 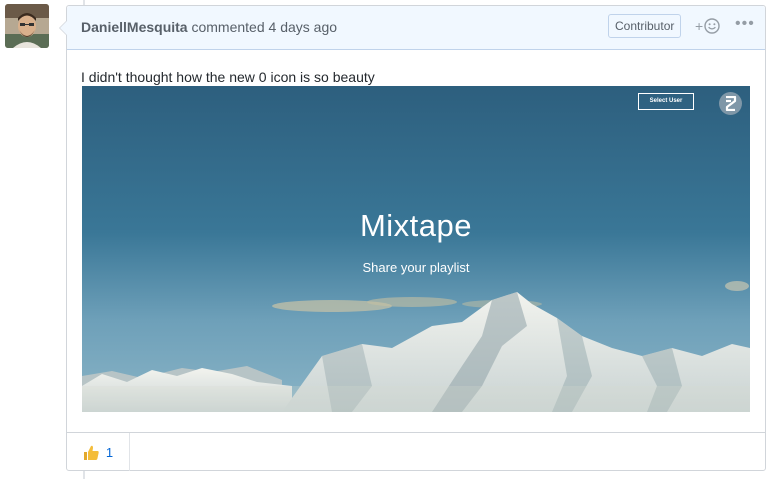 What do you see at coordinates (416, 451) in the screenshot?
I see `reactions-bar: 1` at bounding box center [416, 451].